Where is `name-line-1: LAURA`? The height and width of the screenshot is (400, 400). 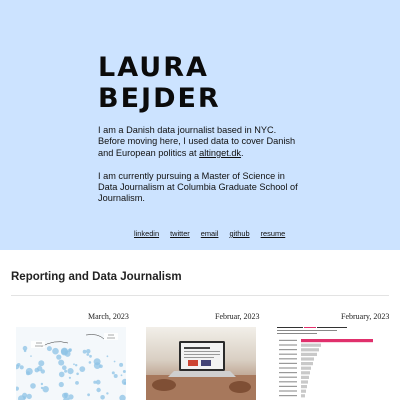 name-line-1: LAURA is located at coordinates (153, 67).